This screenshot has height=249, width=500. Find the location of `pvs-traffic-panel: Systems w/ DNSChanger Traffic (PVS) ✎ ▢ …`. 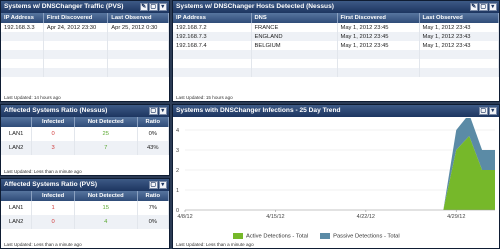

pvs-traffic-panel: Systems w/ DNSChanger Traffic (PVS) ✎ ▢ … is located at coordinates (85, 51).